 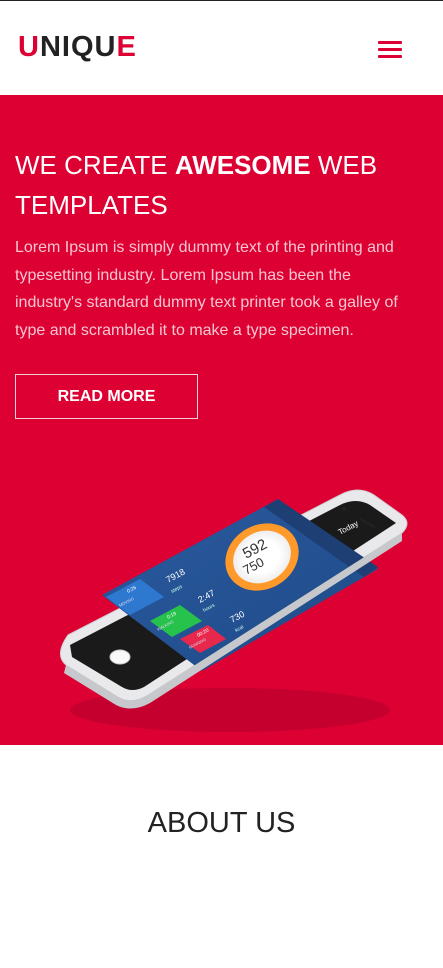 What do you see at coordinates (242, 165) in the screenshot?
I see `hero-title-bold: AWESOME` at bounding box center [242, 165].